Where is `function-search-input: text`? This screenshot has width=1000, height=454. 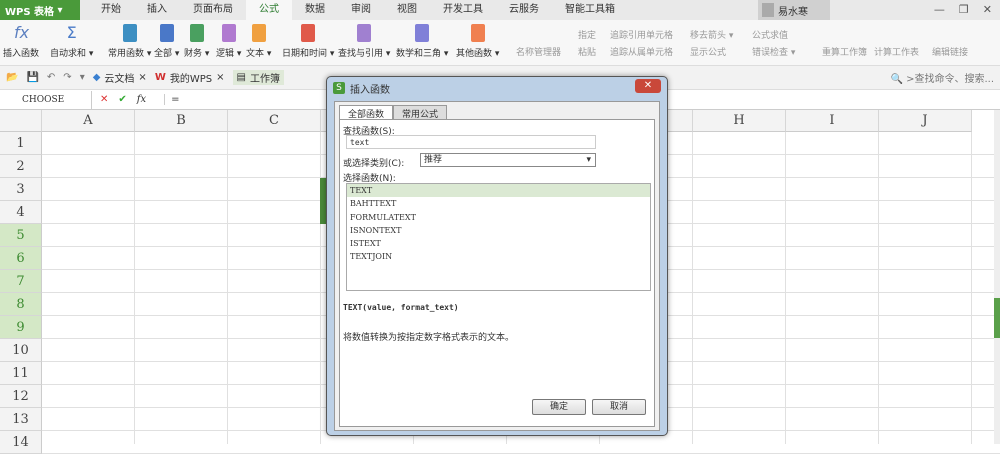
function-search-input: text is located at coordinates (471, 142).